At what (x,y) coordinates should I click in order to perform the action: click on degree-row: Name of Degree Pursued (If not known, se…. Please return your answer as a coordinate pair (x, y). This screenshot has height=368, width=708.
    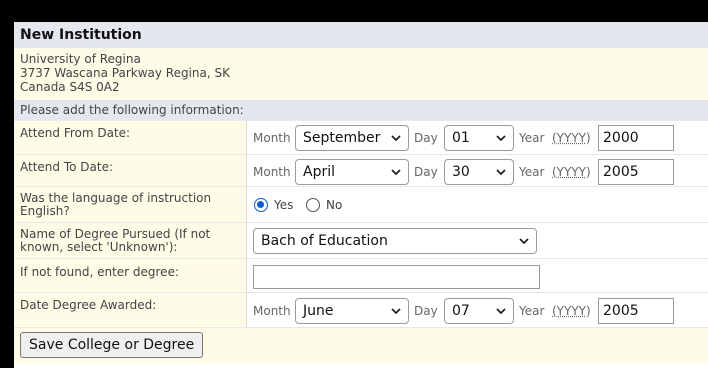
    Looking at the image, I should click on (361, 240).